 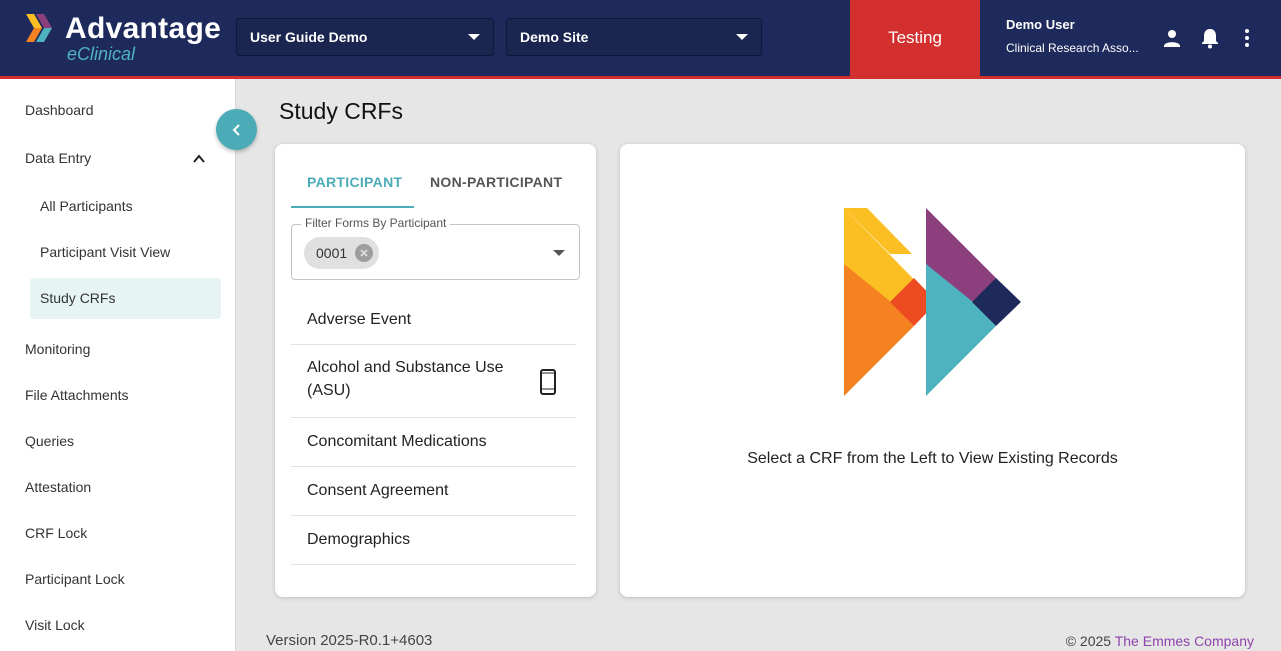 I want to click on chip-remove-icon, so click(x=364, y=253).